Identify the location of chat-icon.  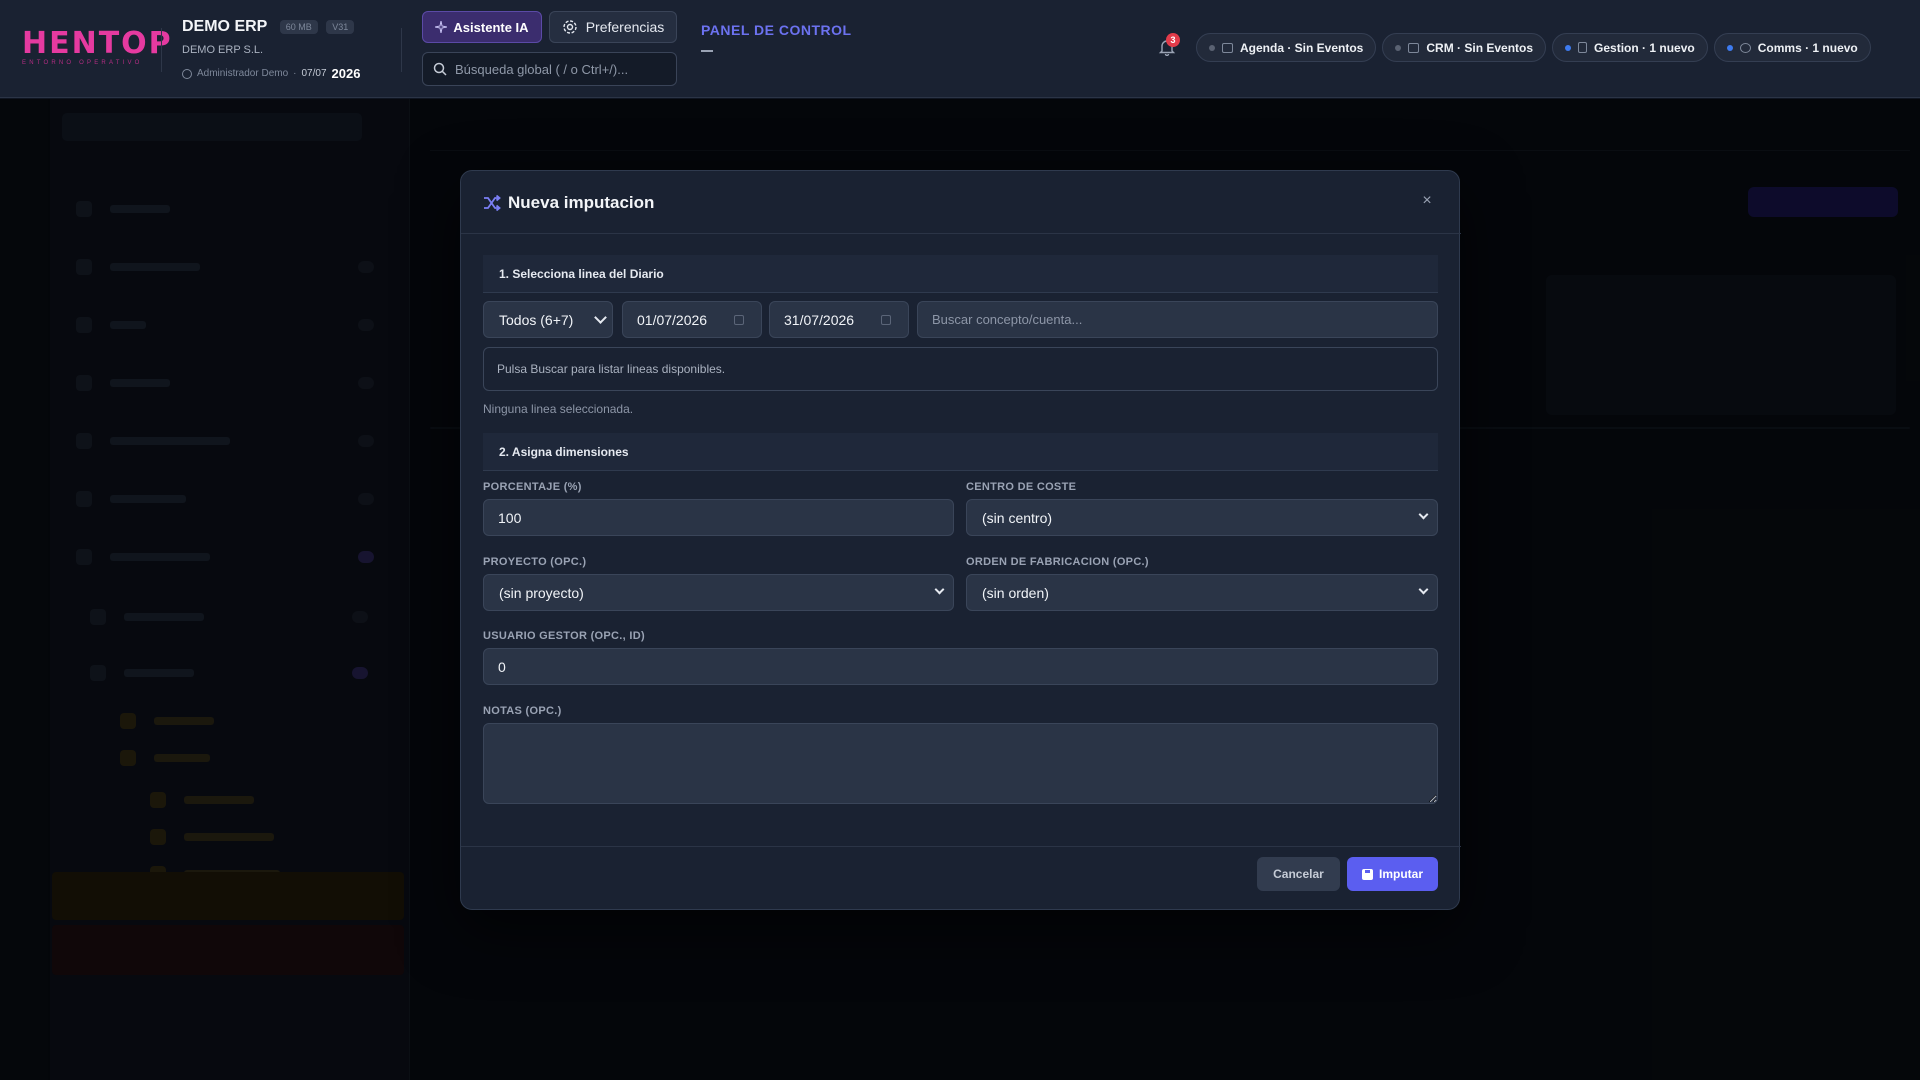
(1745, 47).